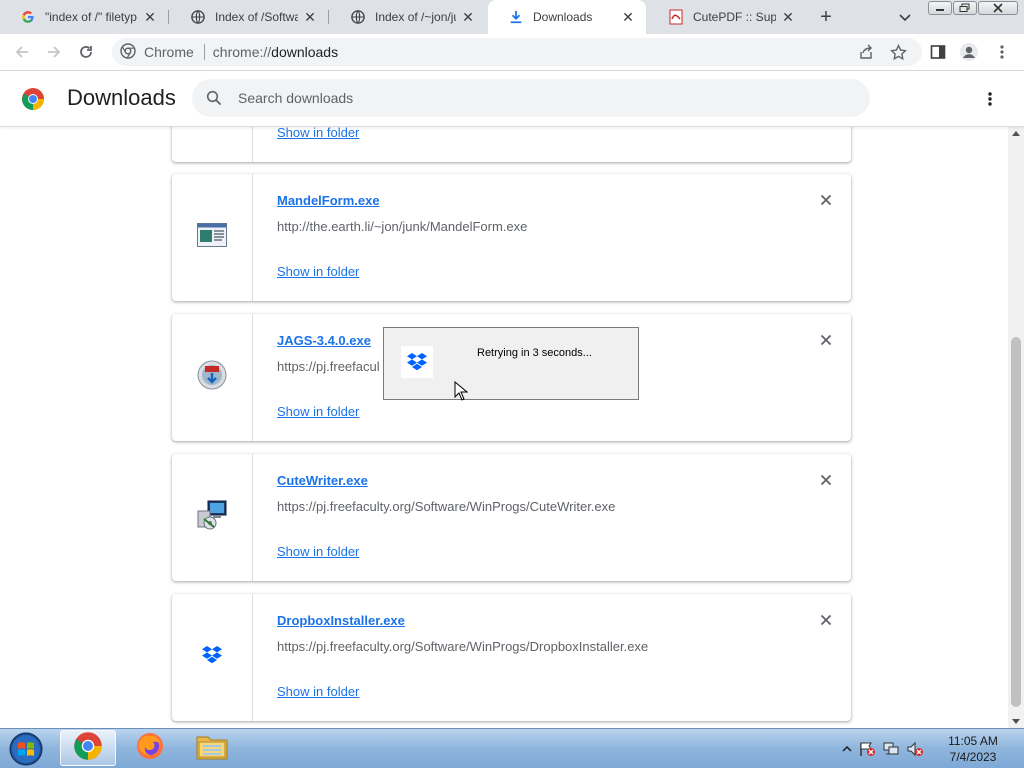 The width and height of the screenshot is (1024, 769). I want to click on window-app-icon, so click(212, 237).